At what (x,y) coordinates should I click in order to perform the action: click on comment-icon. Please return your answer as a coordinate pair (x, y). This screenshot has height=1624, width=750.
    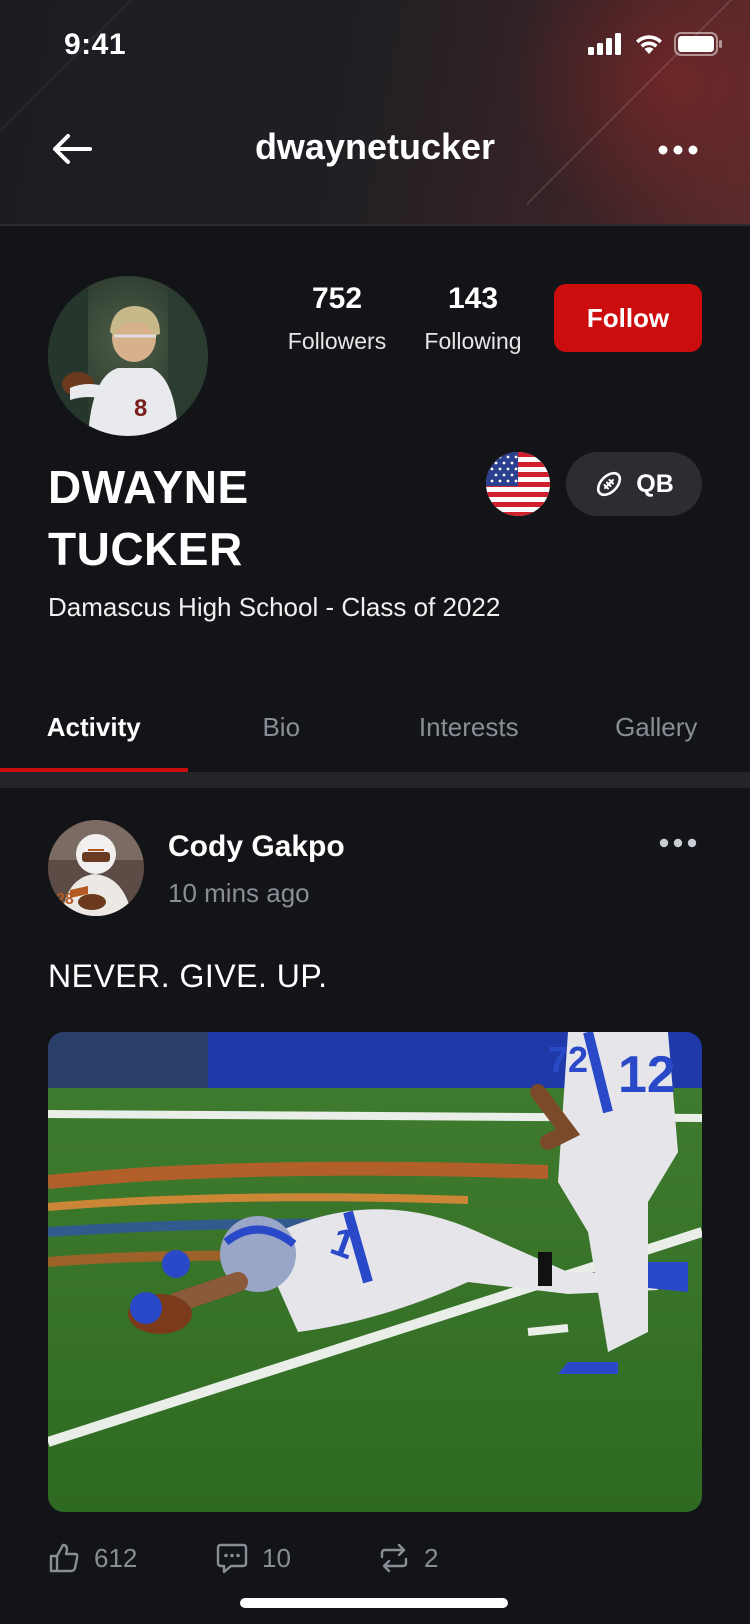
    Looking at the image, I should click on (232, 1558).